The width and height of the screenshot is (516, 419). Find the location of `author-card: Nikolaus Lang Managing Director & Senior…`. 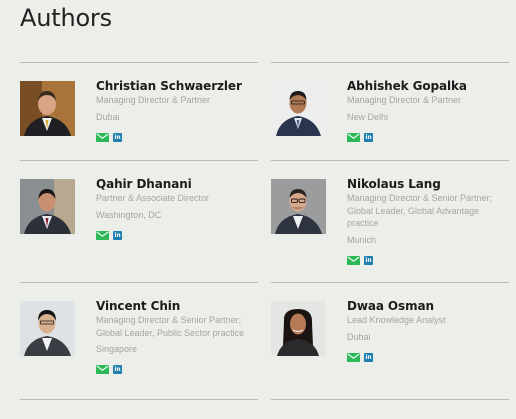

author-card: Nikolaus Lang Managing Director & Senior… is located at coordinates (390, 221).